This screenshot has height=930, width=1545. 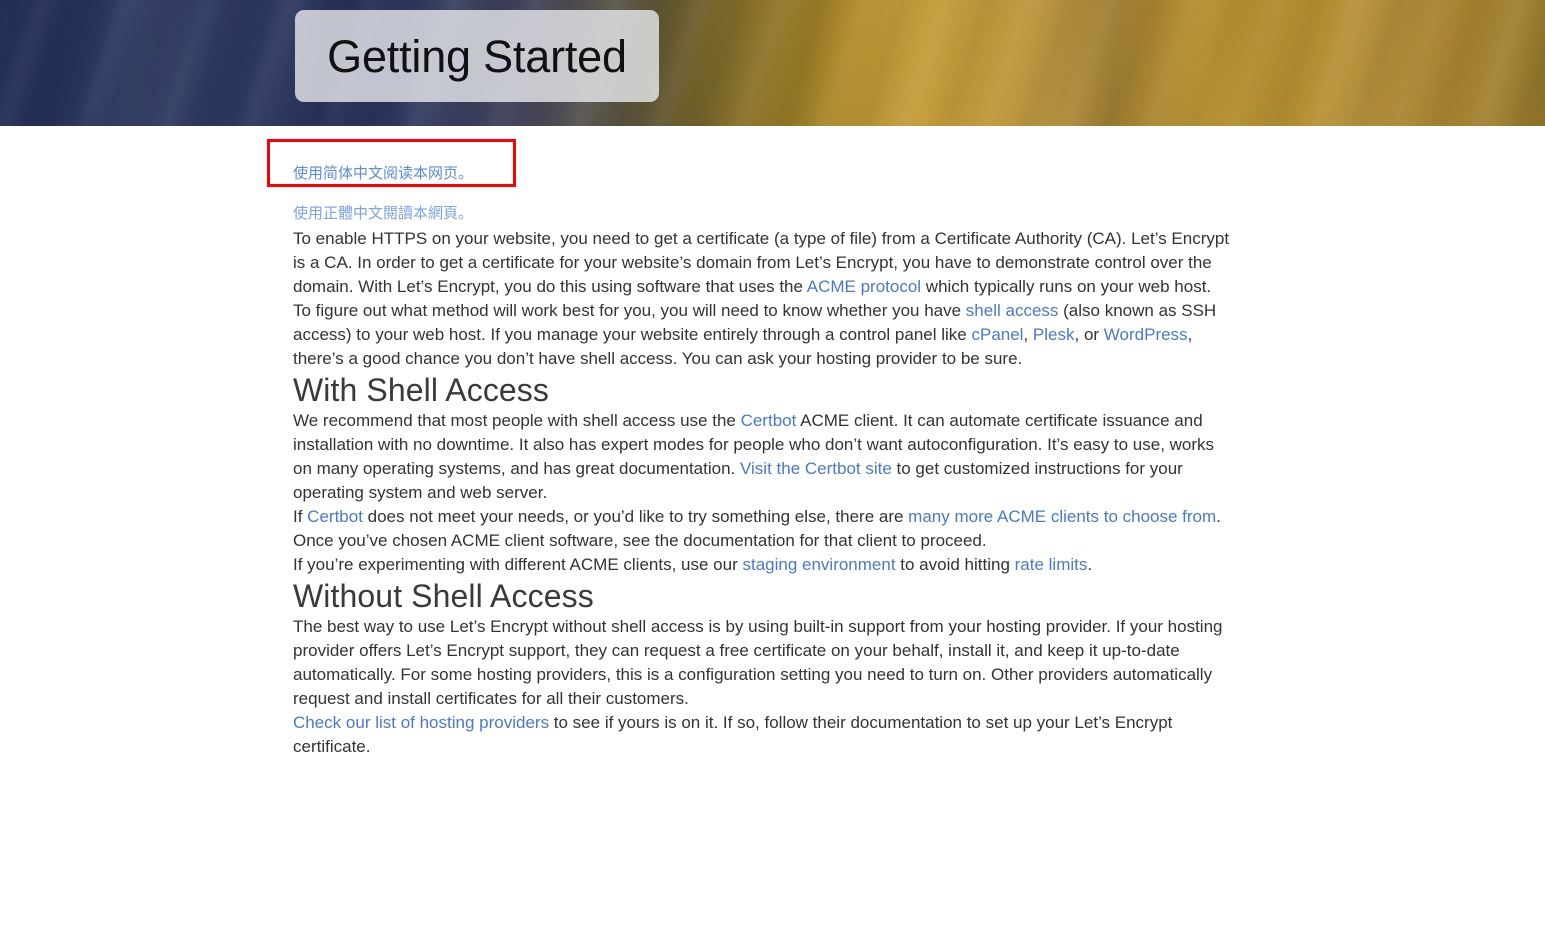 I want to click on banner-streak-overlay, so click(x=772, y=63).